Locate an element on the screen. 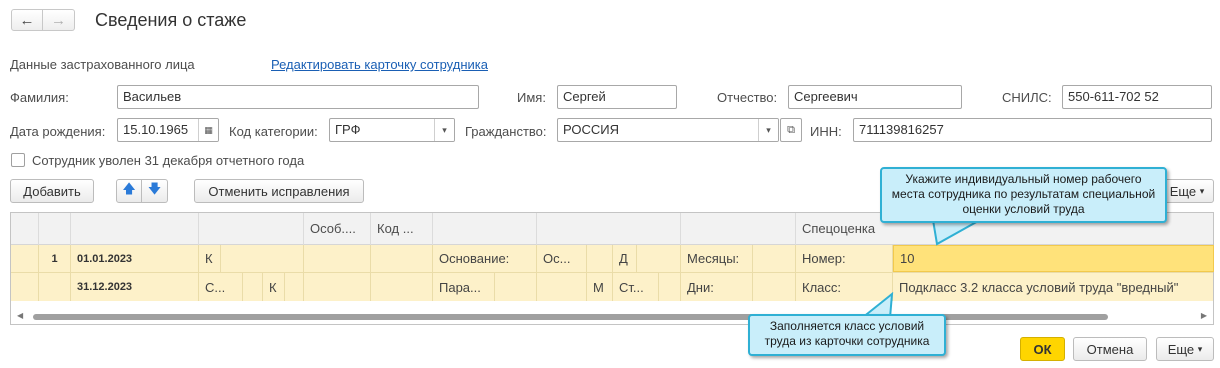 Image resolution: width=1220 pixels, height=368 pixels. horizontal-scrollbar: ◀ ▶ is located at coordinates (612, 317).